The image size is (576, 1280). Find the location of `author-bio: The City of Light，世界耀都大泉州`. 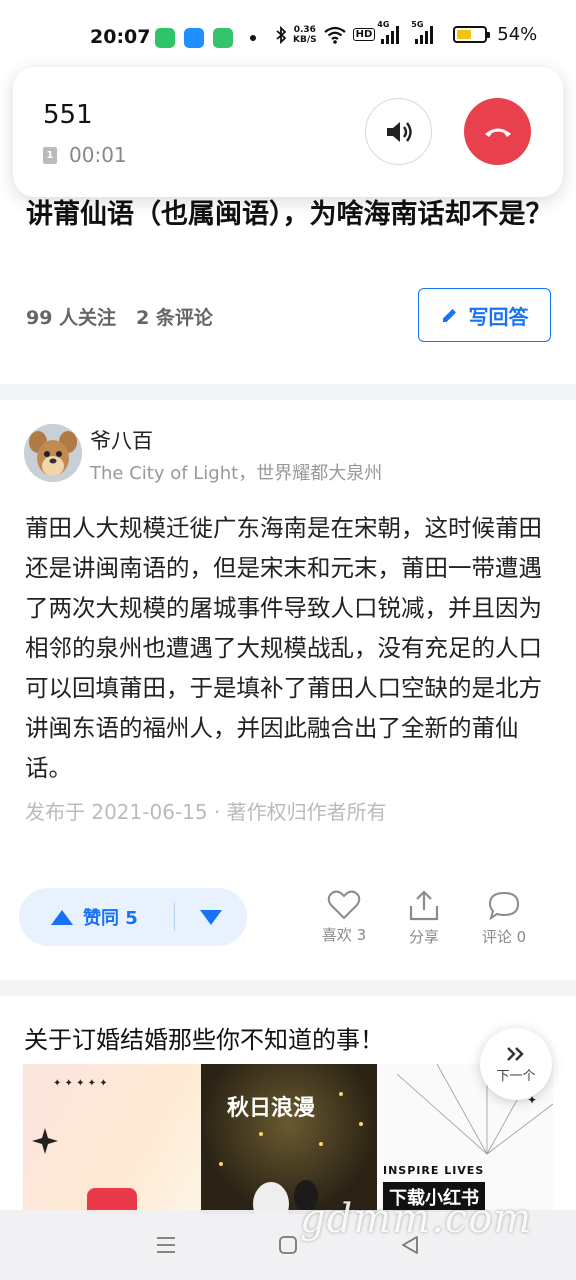

author-bio: The City of Light，世界耀都大泉州 is located at coordinates (236, 473).